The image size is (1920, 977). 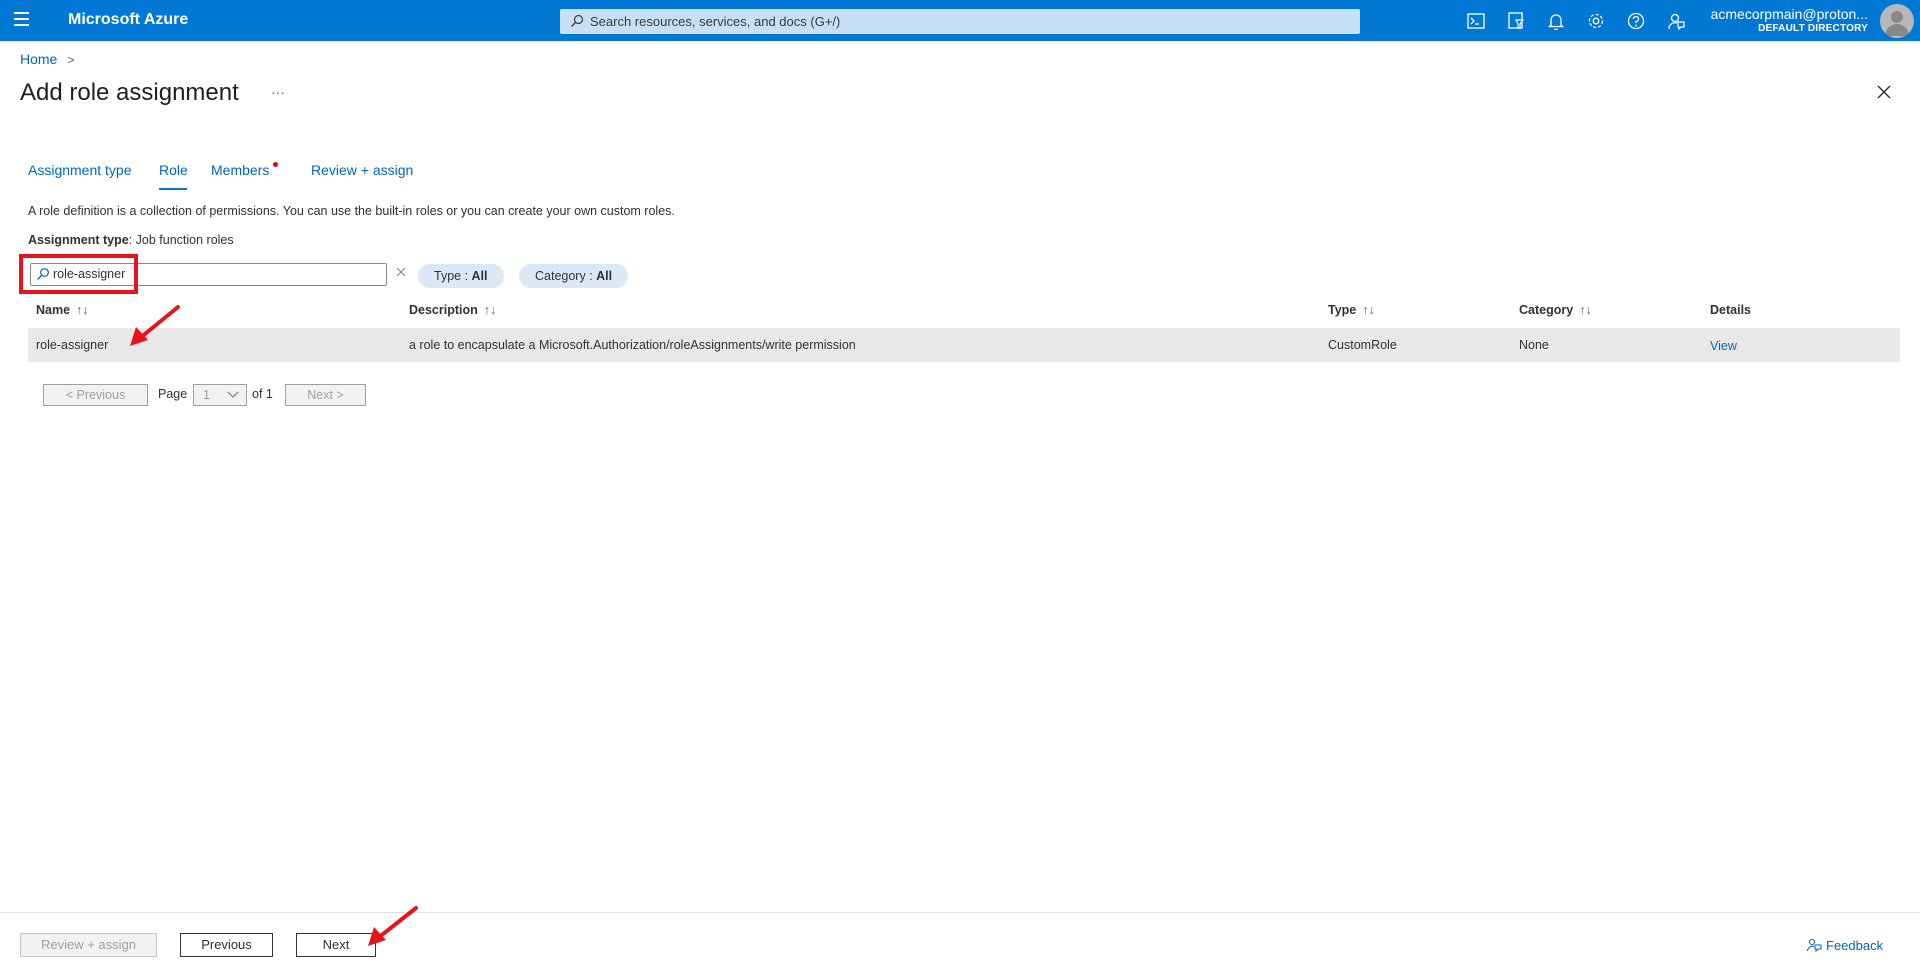 What do you see at coordinates (278, 92) in the screenshot?
I see `more-options-icon: ···` at bounding box center [278, 92].